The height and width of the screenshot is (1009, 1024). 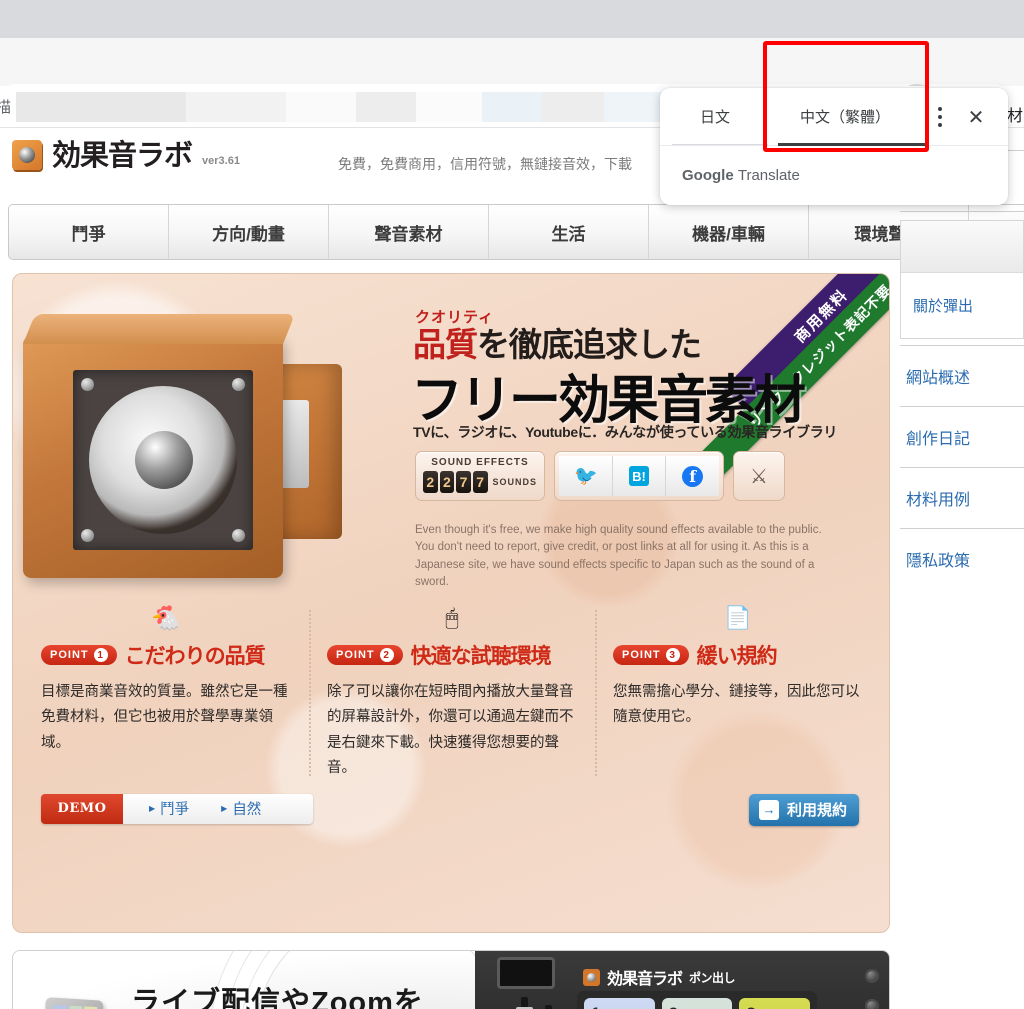 I want to click on translate-tab-underline-active, so click(x=853, y=144).